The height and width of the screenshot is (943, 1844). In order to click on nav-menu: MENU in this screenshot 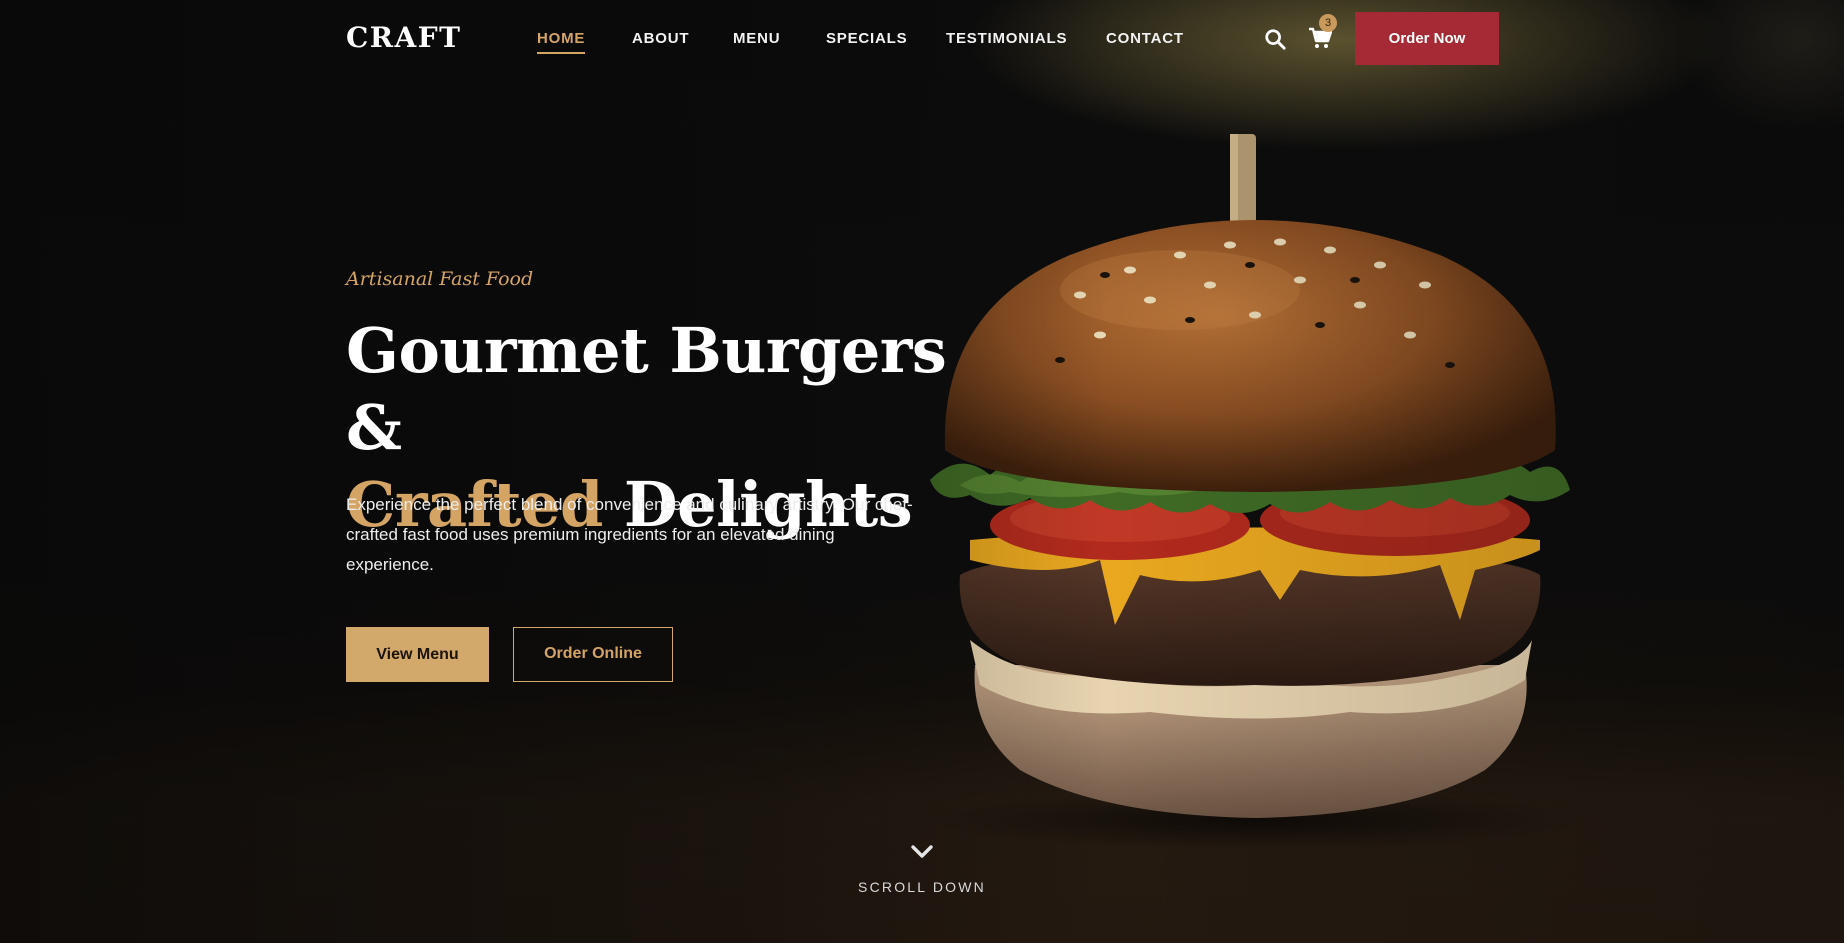, I will do `click(756, 38)`.